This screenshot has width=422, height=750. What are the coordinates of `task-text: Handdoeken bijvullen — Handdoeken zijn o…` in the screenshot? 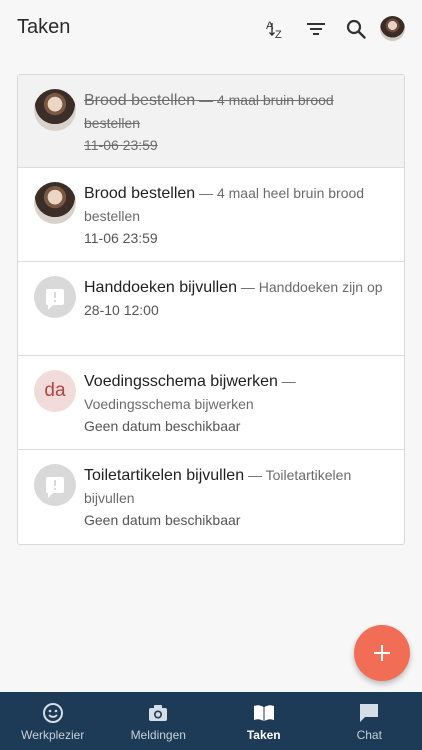 It's located at (234, 298).